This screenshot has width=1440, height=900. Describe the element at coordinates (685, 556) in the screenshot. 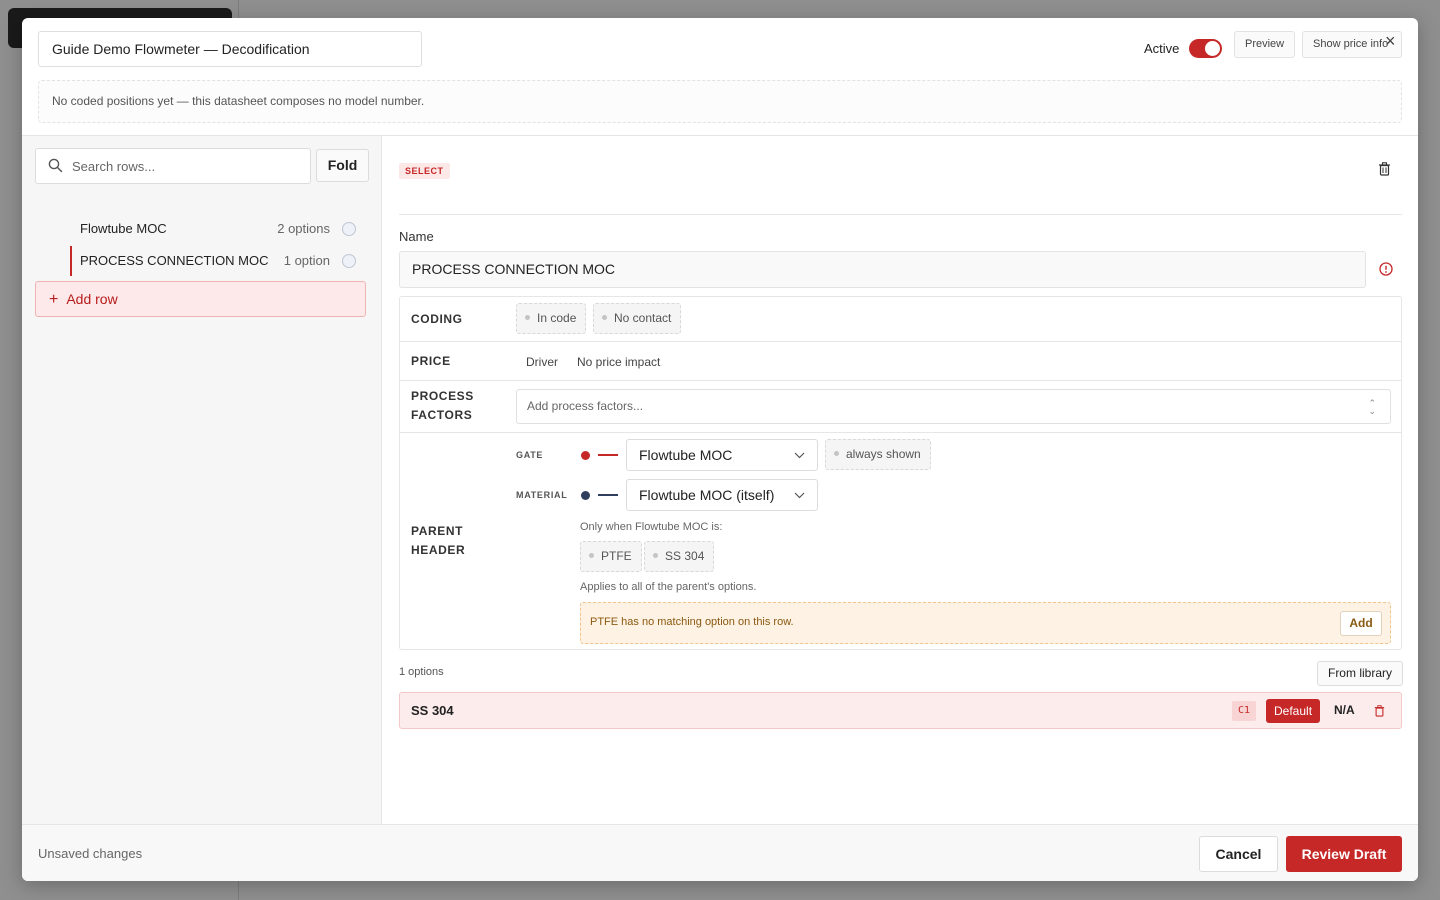

I see `chip-label: SS 304` at that location.